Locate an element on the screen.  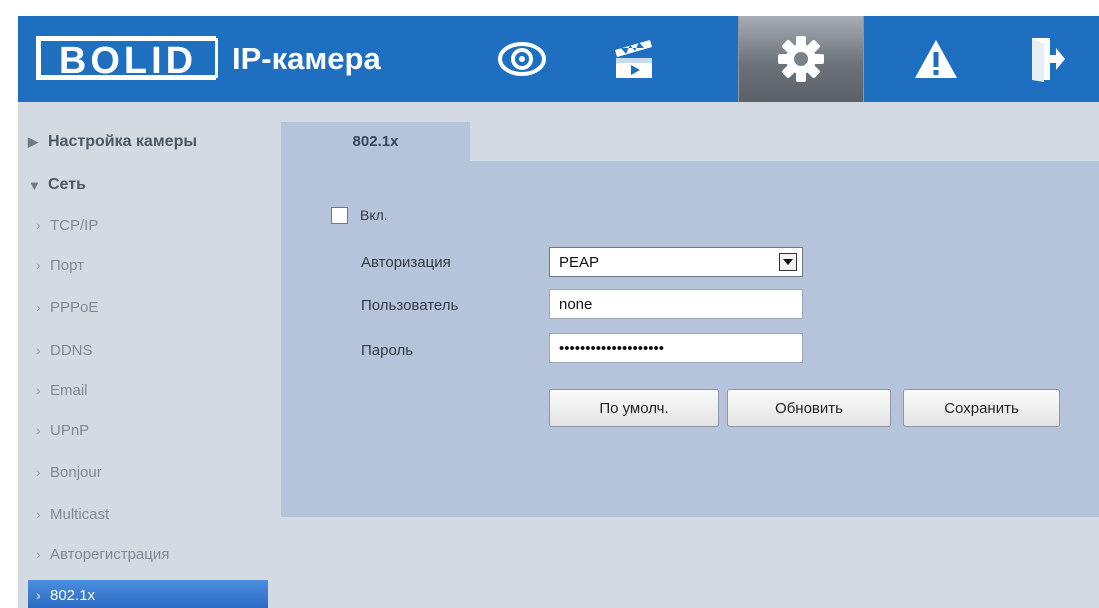
sidebar-item-ddns: › DDNS is located at coordinates (148, 350).